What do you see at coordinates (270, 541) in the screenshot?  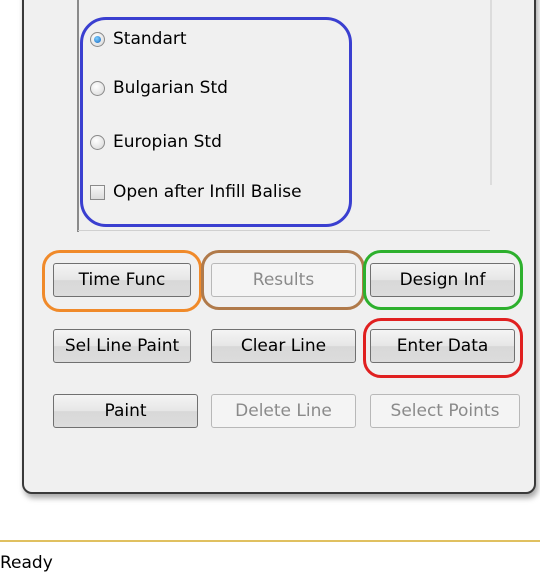 I see `status-separator` at bounding box center [270, 541].